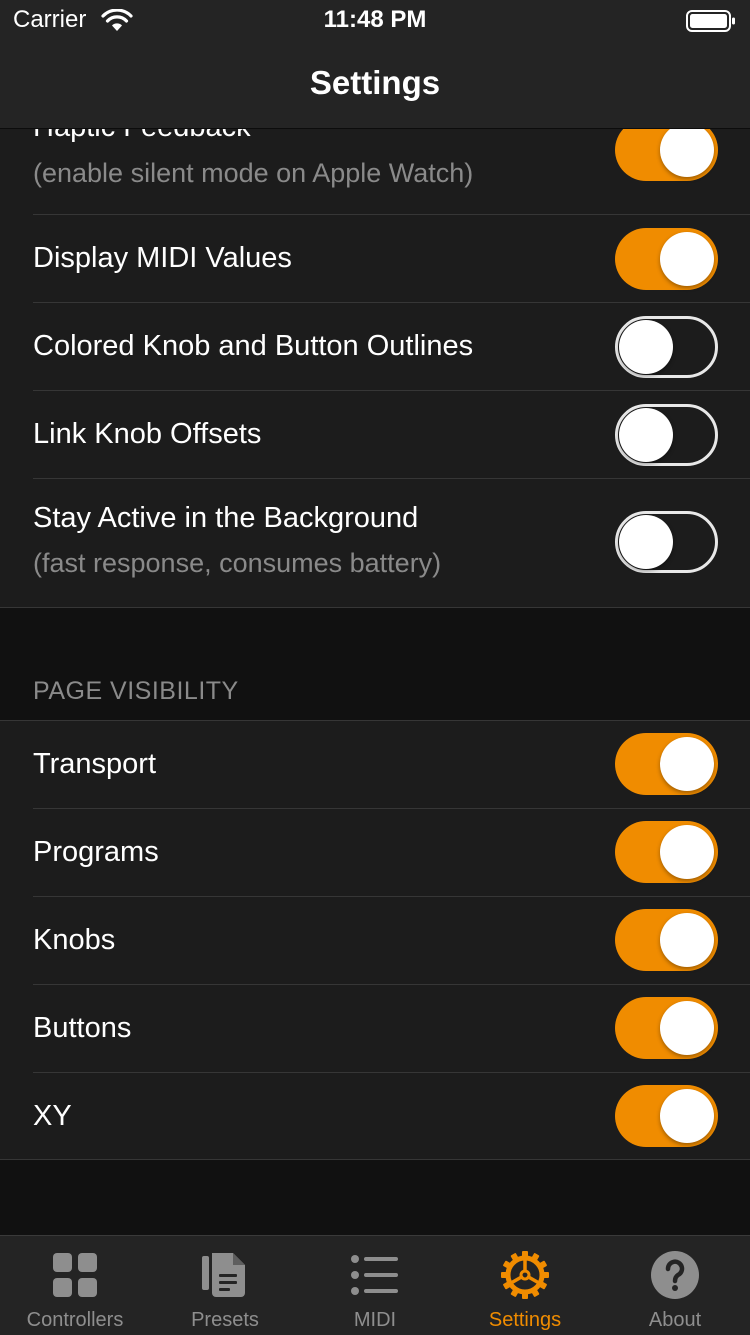  I want to click on display-midi-values-toggle, so click(666, 259).